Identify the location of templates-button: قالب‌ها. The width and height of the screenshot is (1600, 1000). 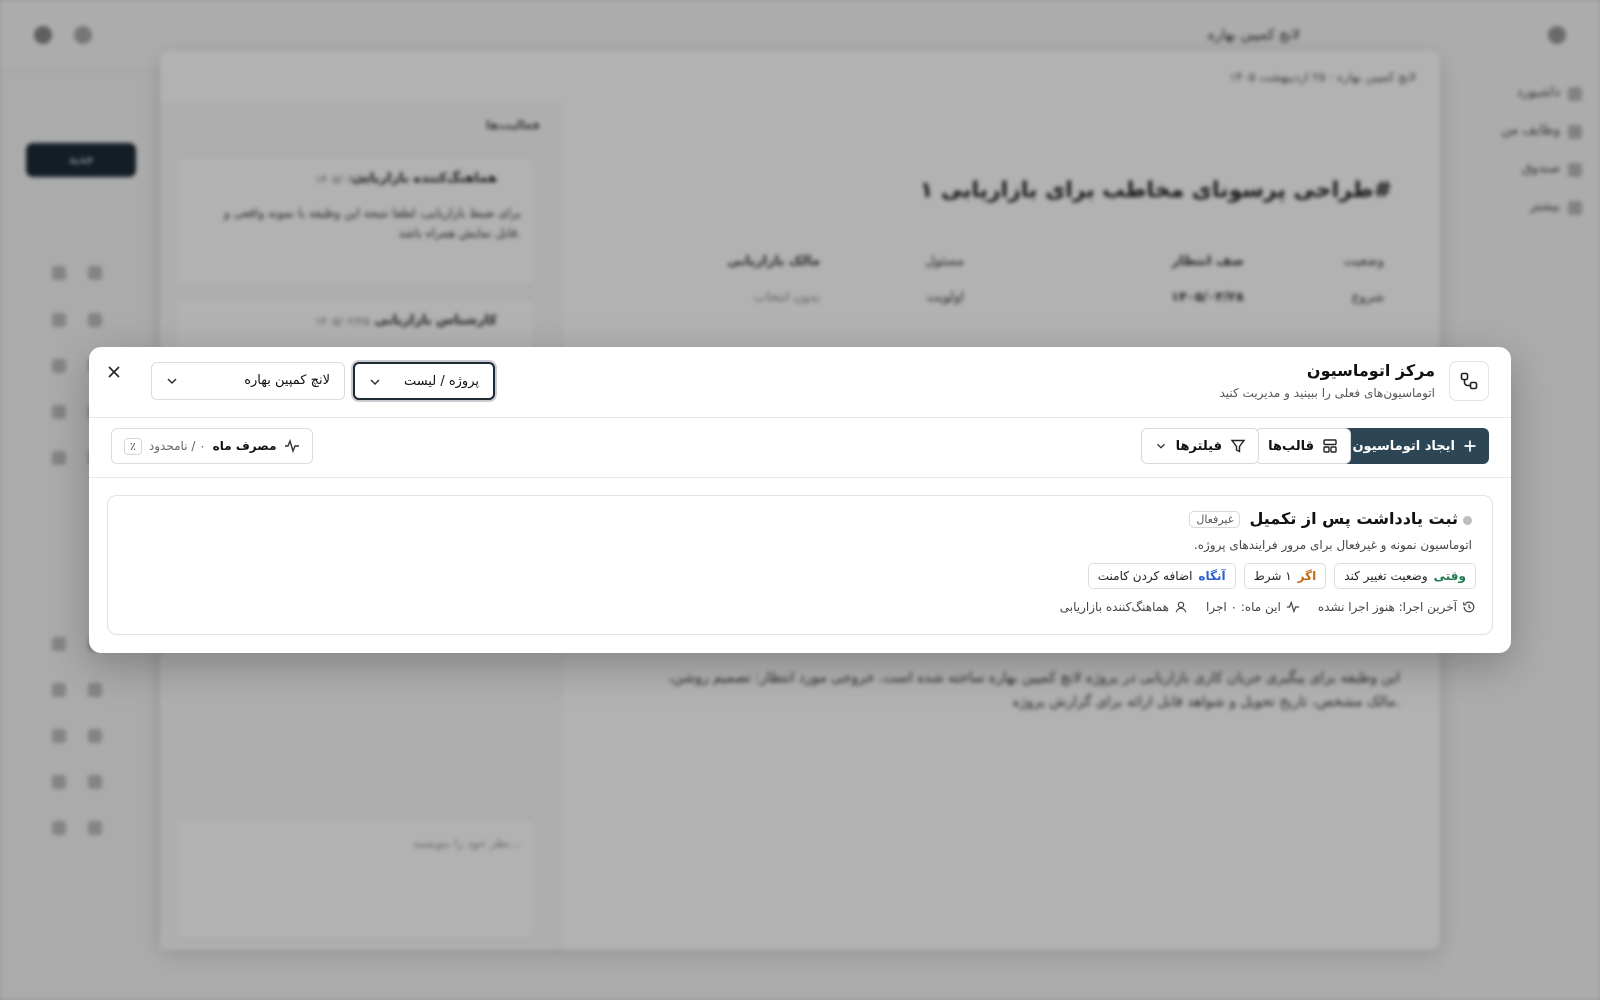
(1303, 446).